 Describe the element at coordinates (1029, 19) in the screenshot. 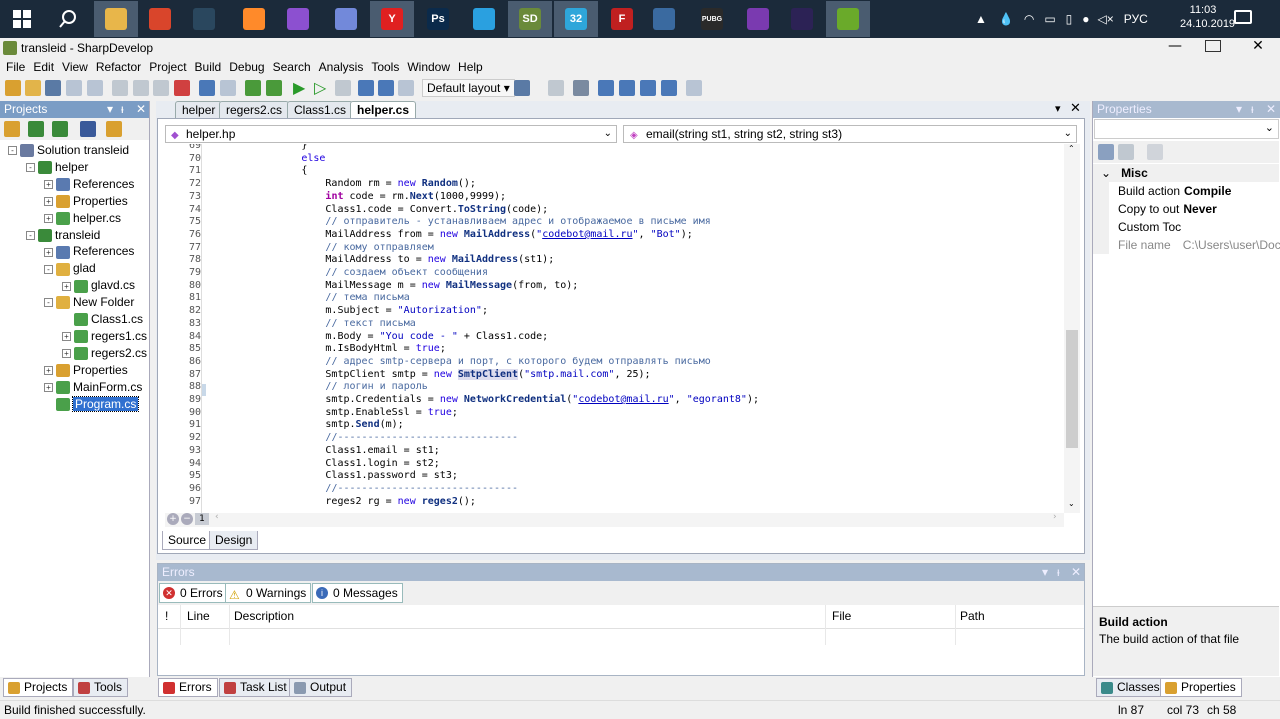

I see `wifi-icon: ◠` at that location.